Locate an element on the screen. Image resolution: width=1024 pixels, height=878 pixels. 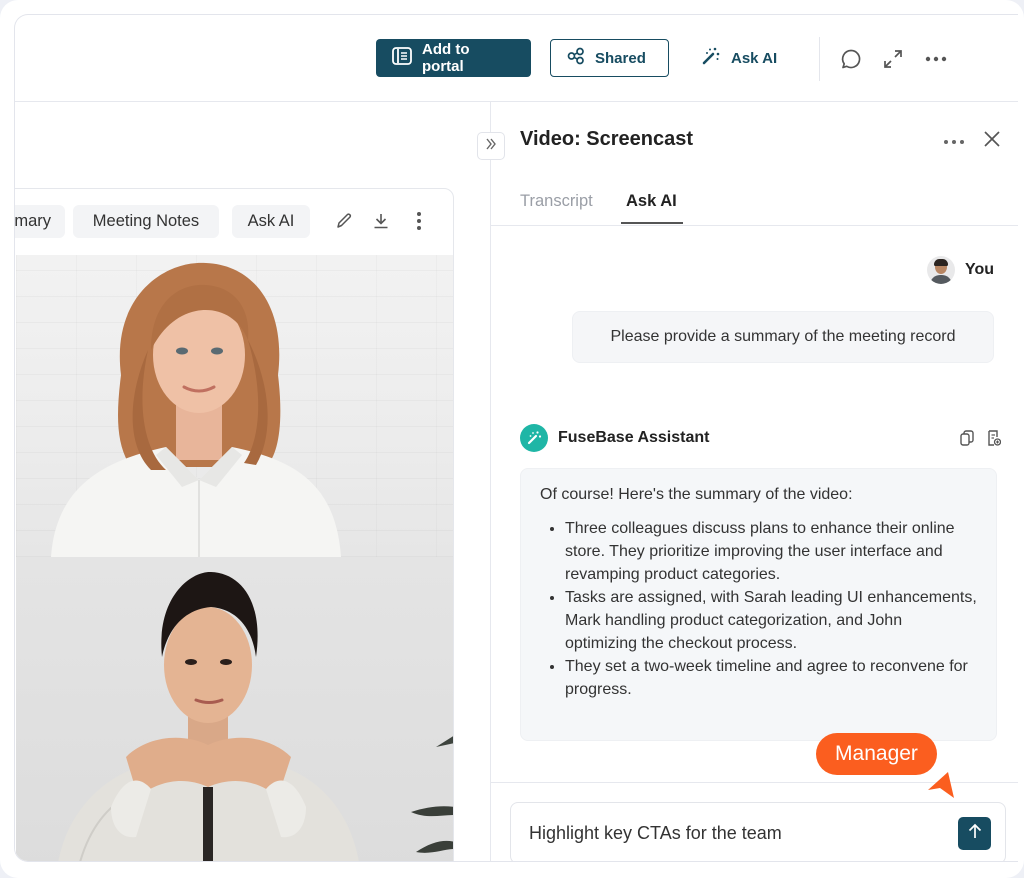
participant-1-illustration is located at coordinates (196, 409).